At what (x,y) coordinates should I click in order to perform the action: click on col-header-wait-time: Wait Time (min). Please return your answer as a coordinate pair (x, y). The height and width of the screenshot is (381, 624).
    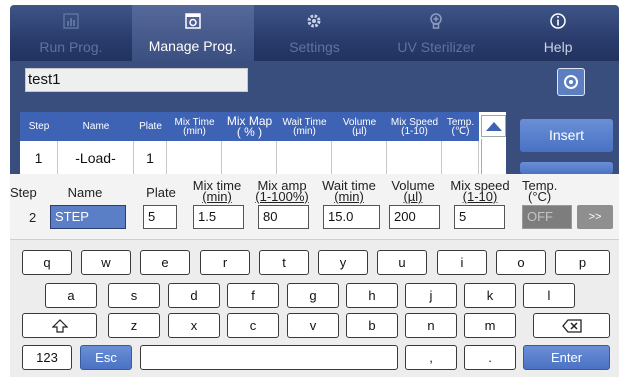
    Looking at the image, I should click on (304, 126).